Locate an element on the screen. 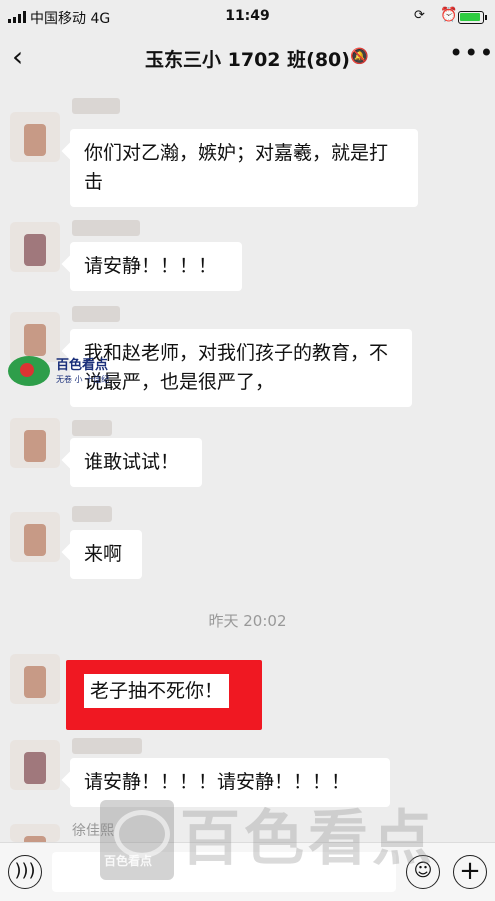  message-bubble: 来啊 is located at coordinates (106, 554).